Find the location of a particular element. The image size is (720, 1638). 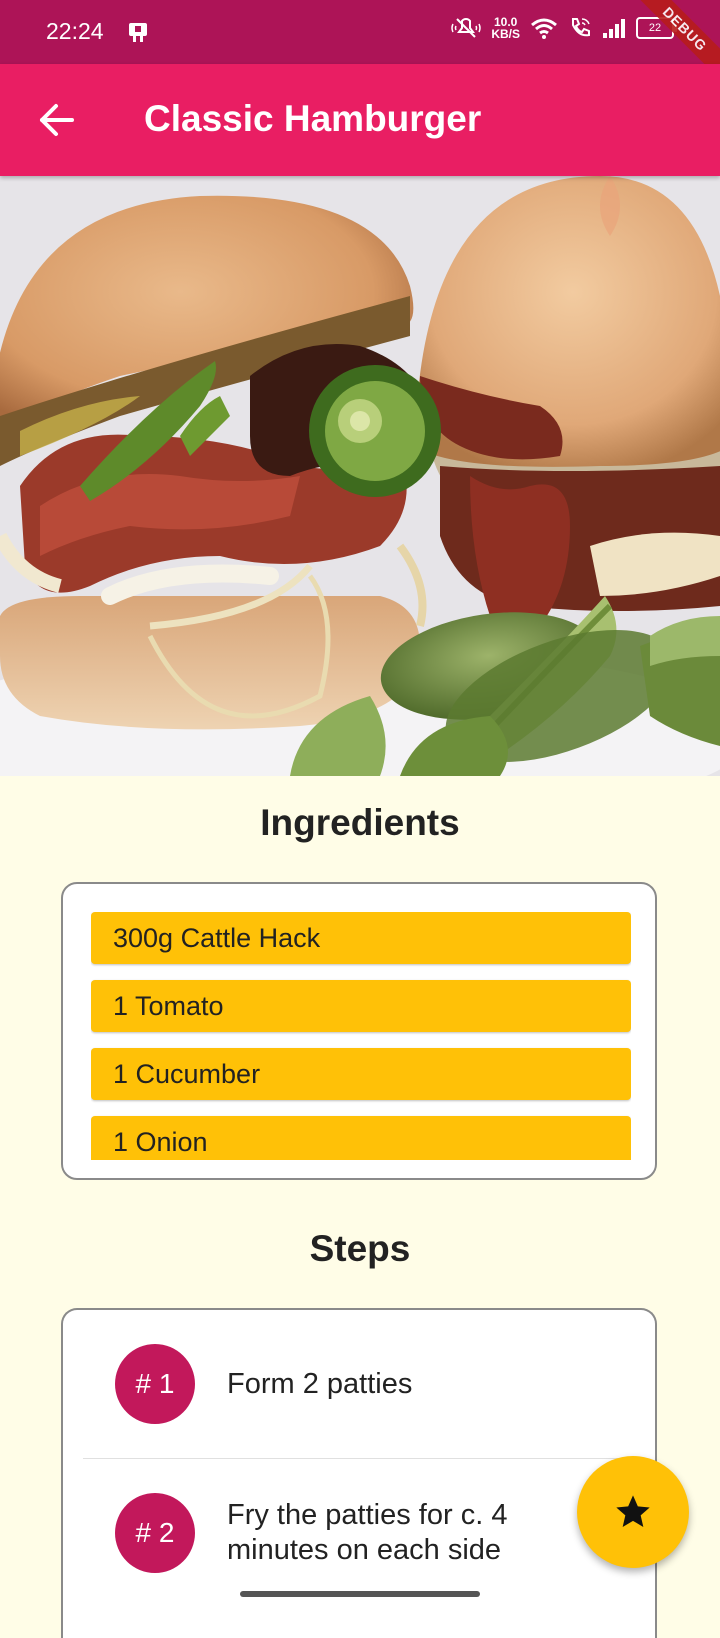

status-icons: 10.0 KB/S 22 is located at coordinates (564, 28).